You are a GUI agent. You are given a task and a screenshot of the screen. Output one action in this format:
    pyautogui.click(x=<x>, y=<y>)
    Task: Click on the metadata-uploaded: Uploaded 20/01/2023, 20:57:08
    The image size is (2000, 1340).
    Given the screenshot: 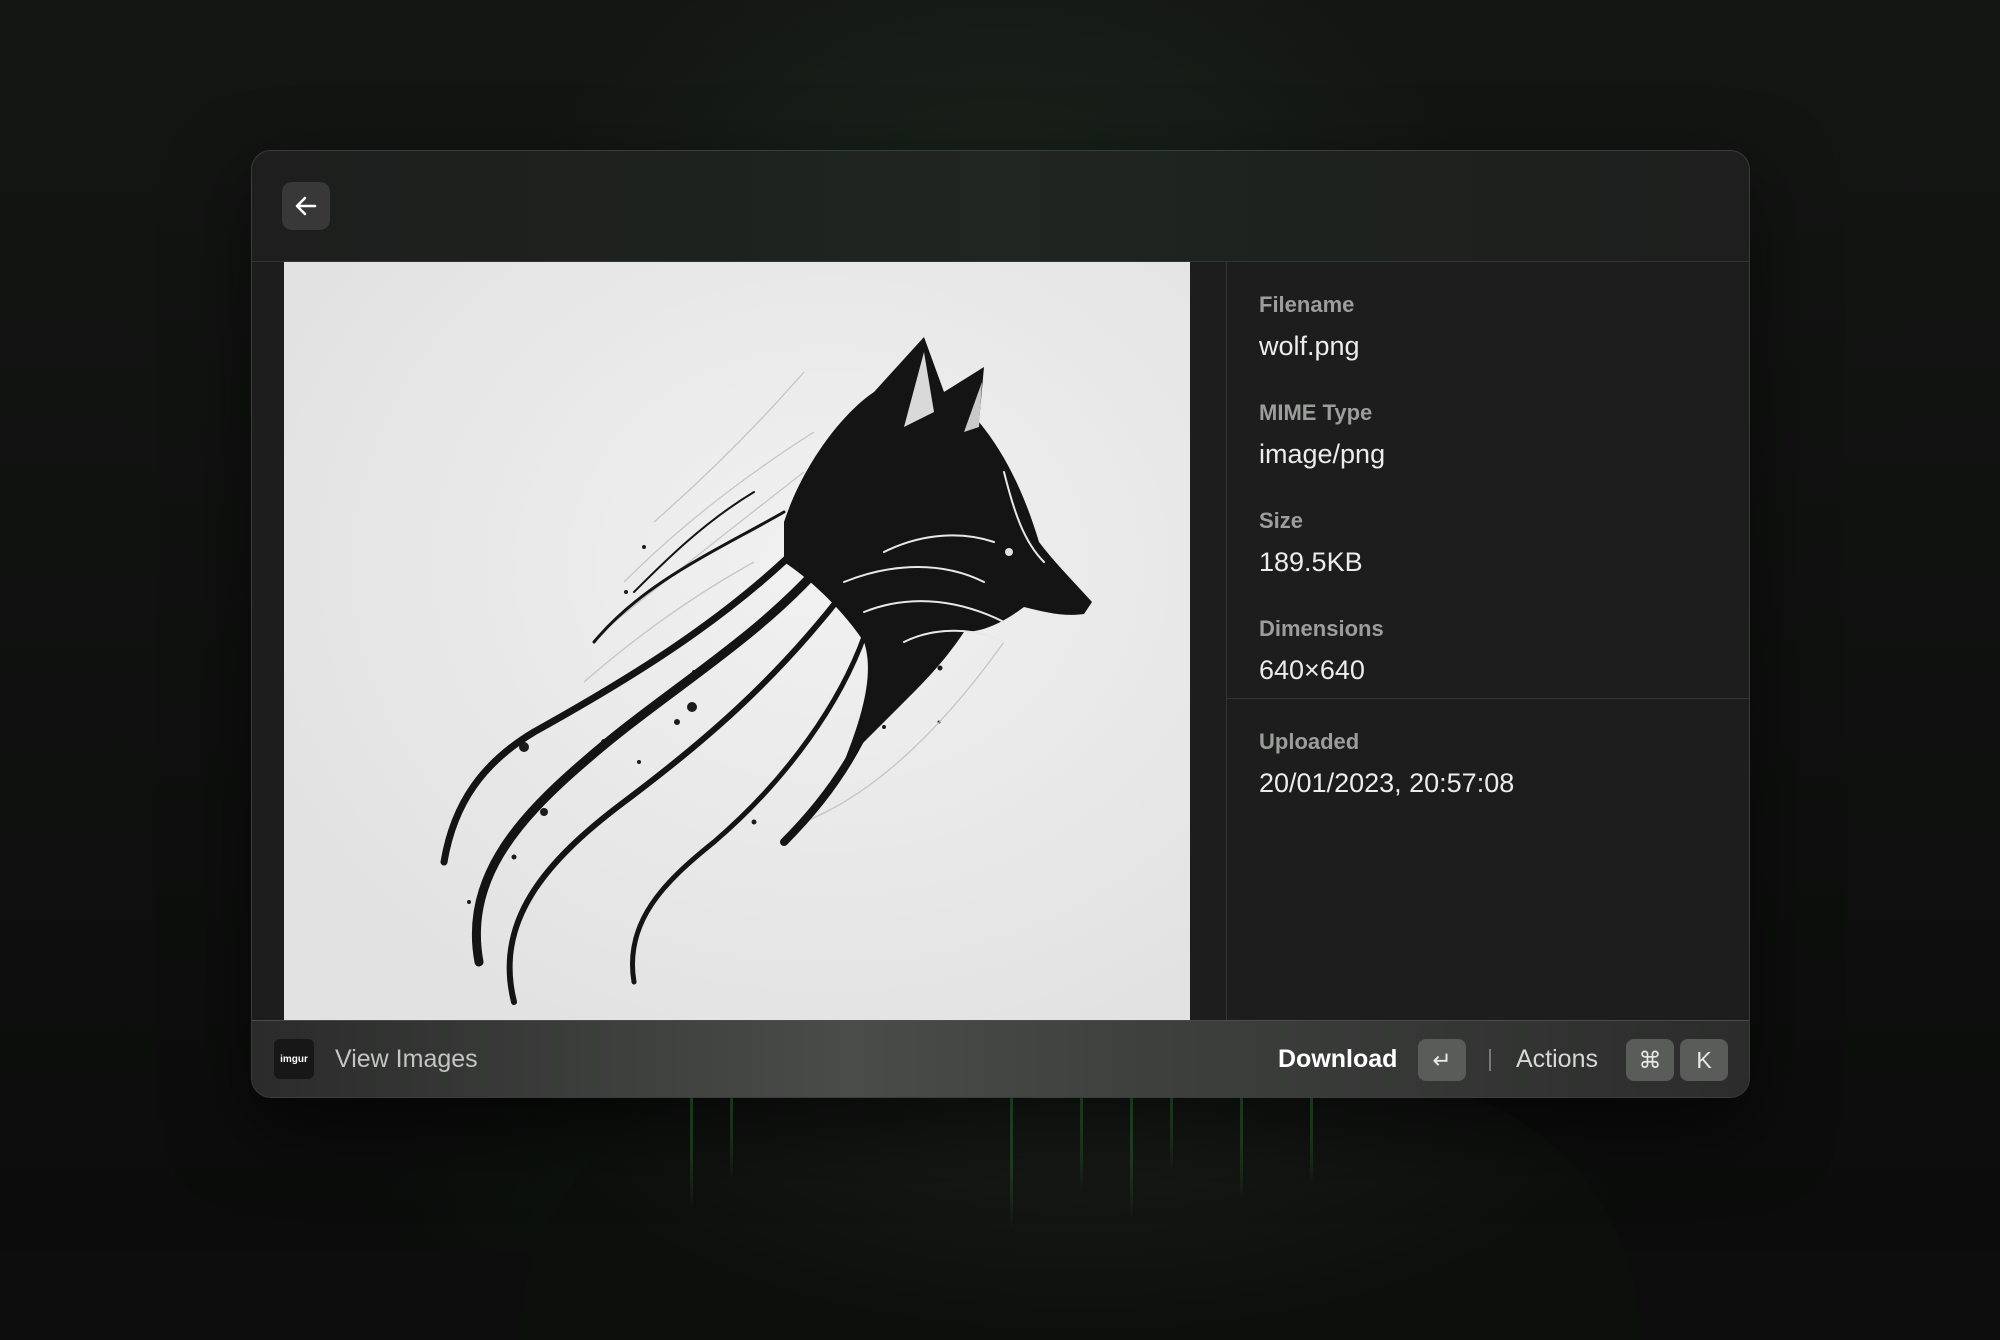 What is the action you would take?
    pyautogui.click(x=1488, y=752)
    